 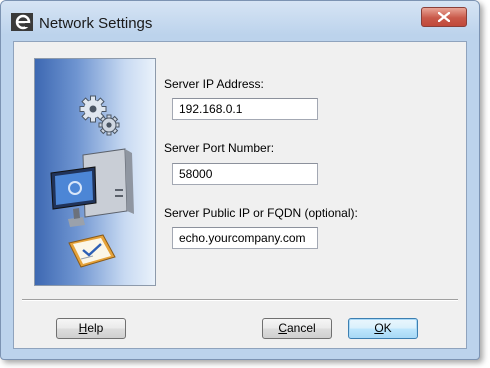 What do you see at coordinates (92, 251) in the screenshot?
I see `clipboard-check-icon` at bounding box center [92, 251].